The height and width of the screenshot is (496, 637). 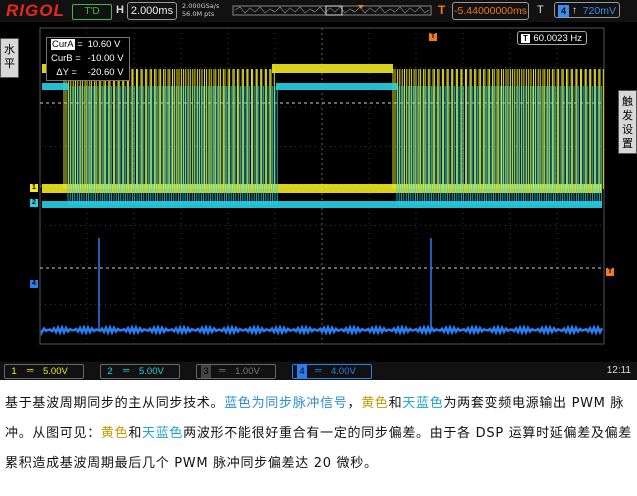 I want to click on cursor-a-value: 10.60 V, so click(x=104, y=44).